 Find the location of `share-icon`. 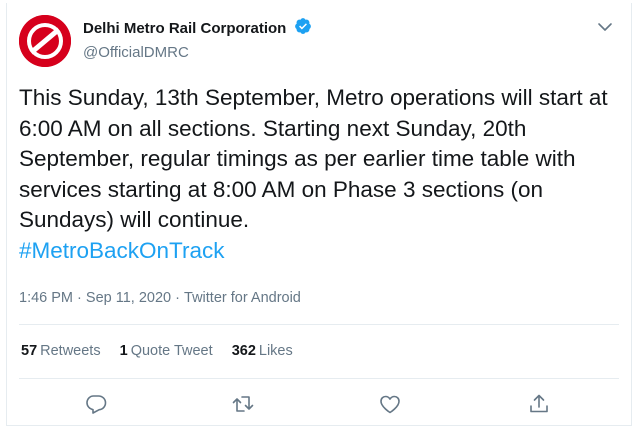

share-icon is located at coordinates (539, 404).